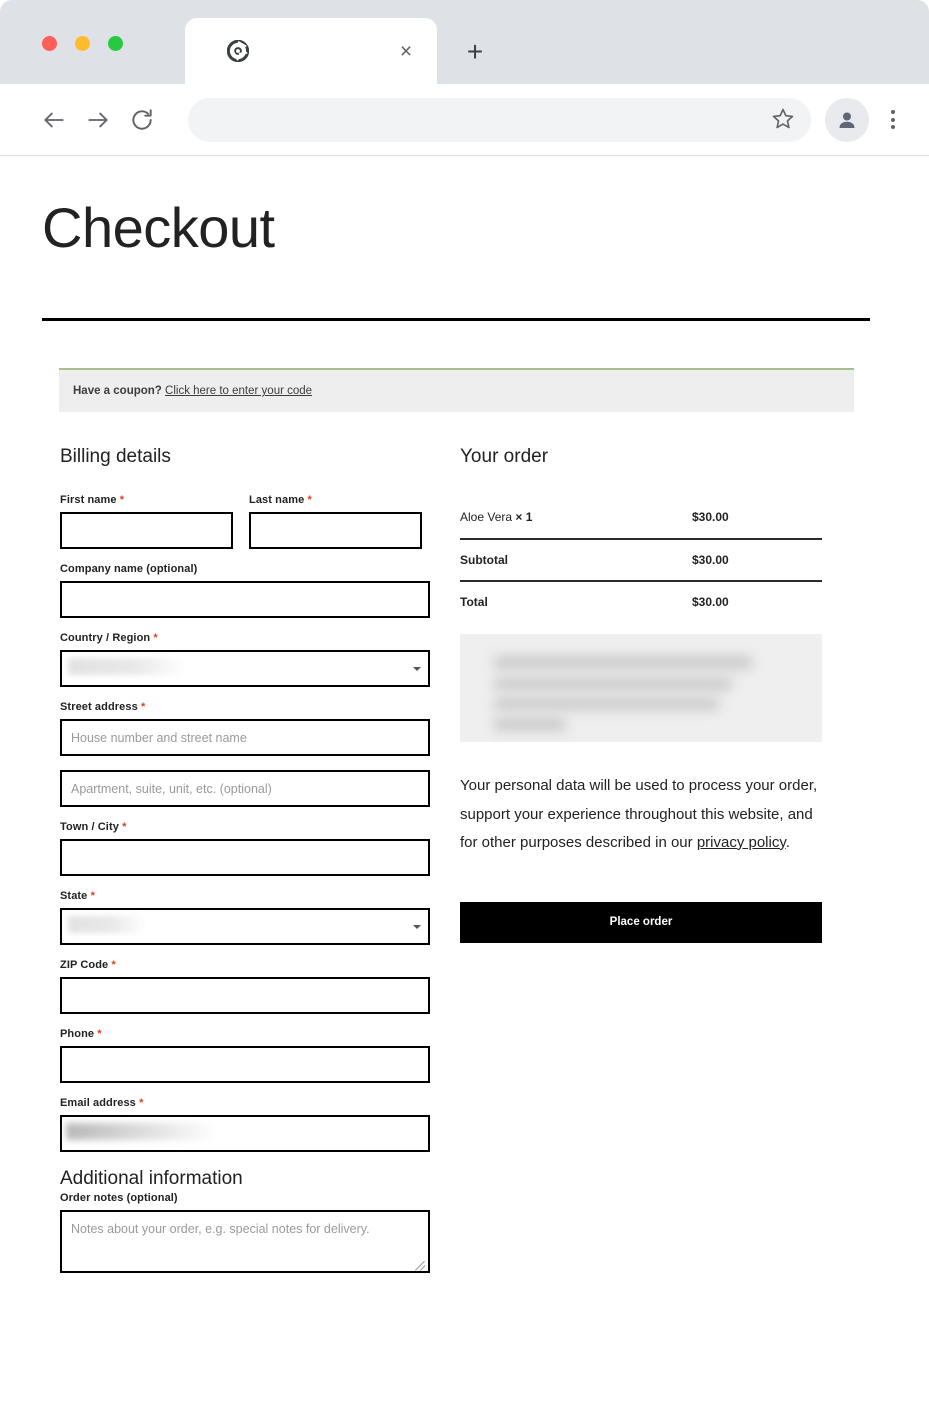  Describe the element at coordinates (475, 52) in the screenshot. I see `new-tab-button: +` at that location.